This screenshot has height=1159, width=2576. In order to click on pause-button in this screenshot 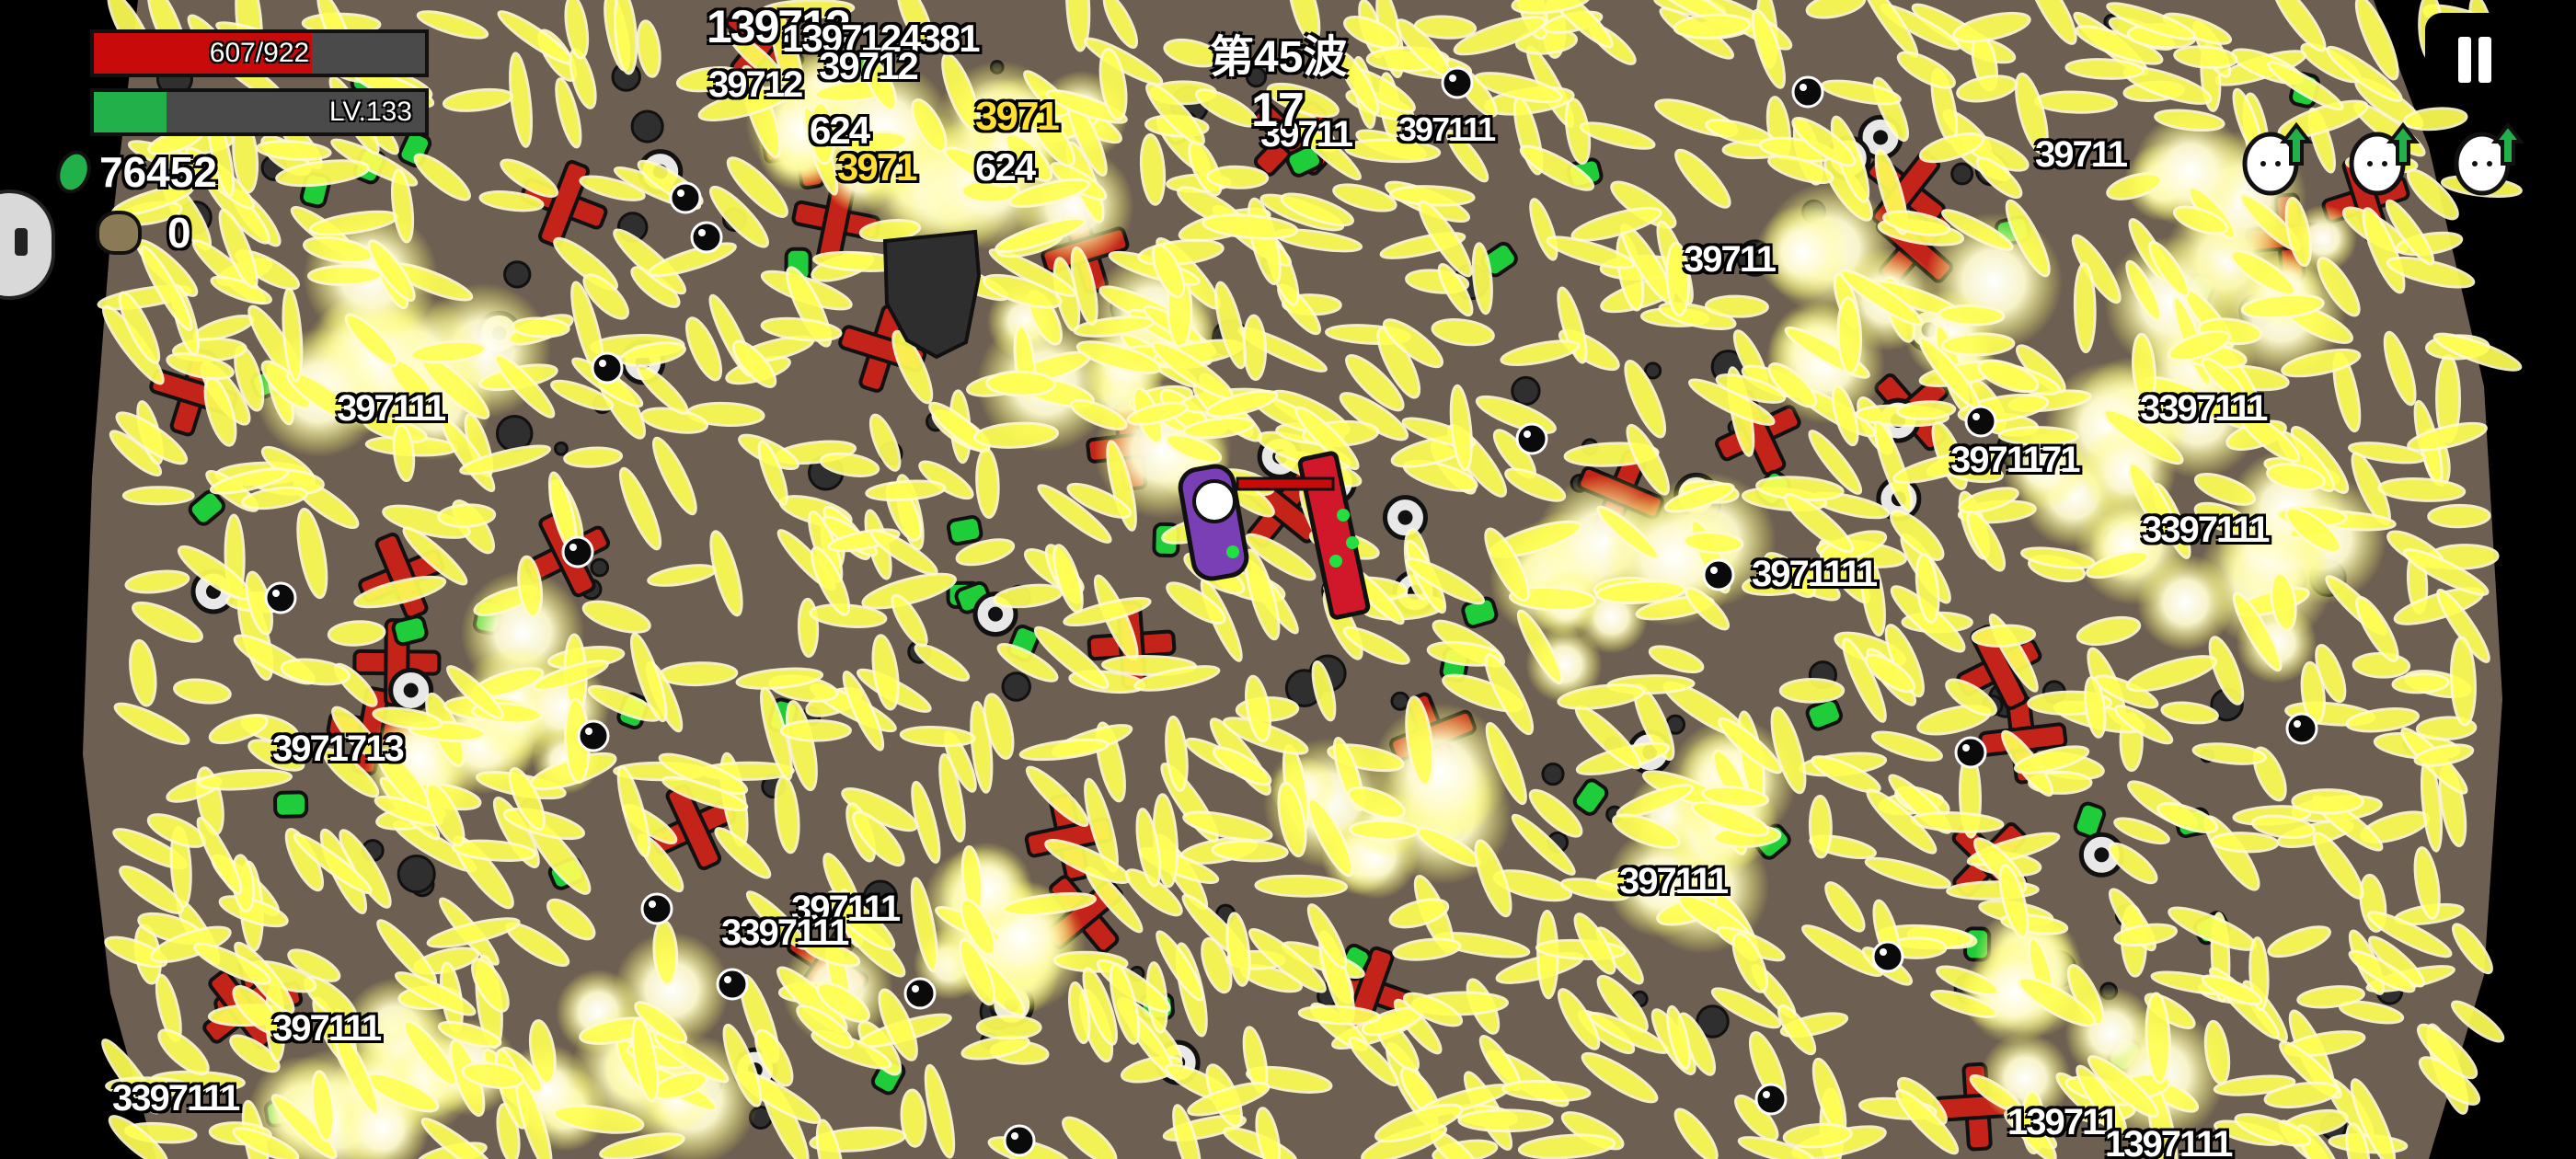, I will do `click(2474, 59)`.